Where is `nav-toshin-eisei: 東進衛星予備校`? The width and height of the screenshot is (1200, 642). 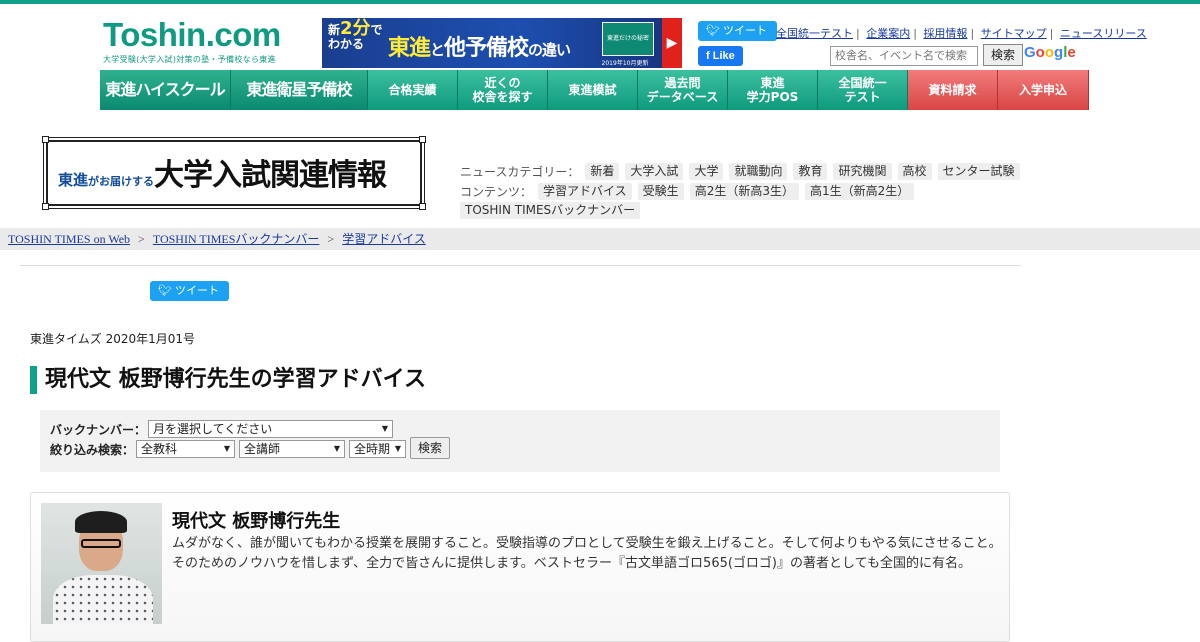
nav-toshin-eisei: 東進衛星予備校 is located at coordinates (299, 90).